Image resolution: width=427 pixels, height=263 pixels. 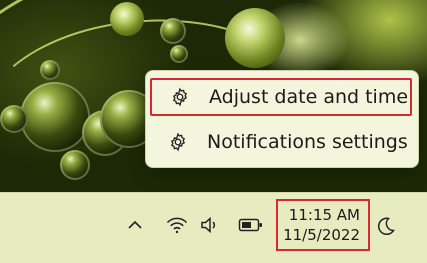 I want to click on battery-icon, so click(x=251, y=225).